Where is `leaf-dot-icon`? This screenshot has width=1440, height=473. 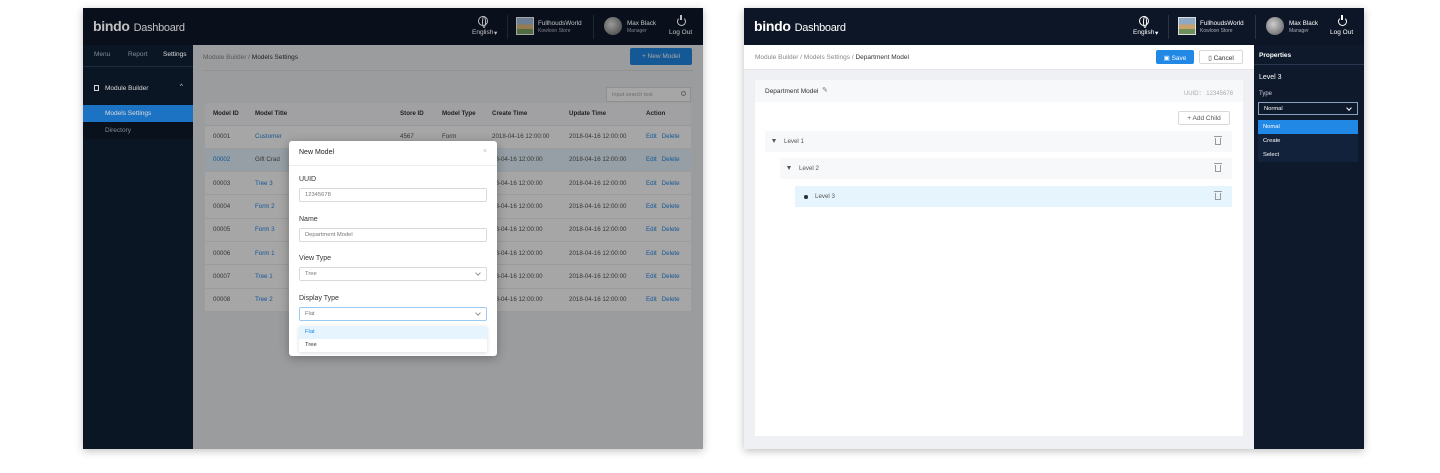
leaf-dot-icon is located at coordinates (806, 197).